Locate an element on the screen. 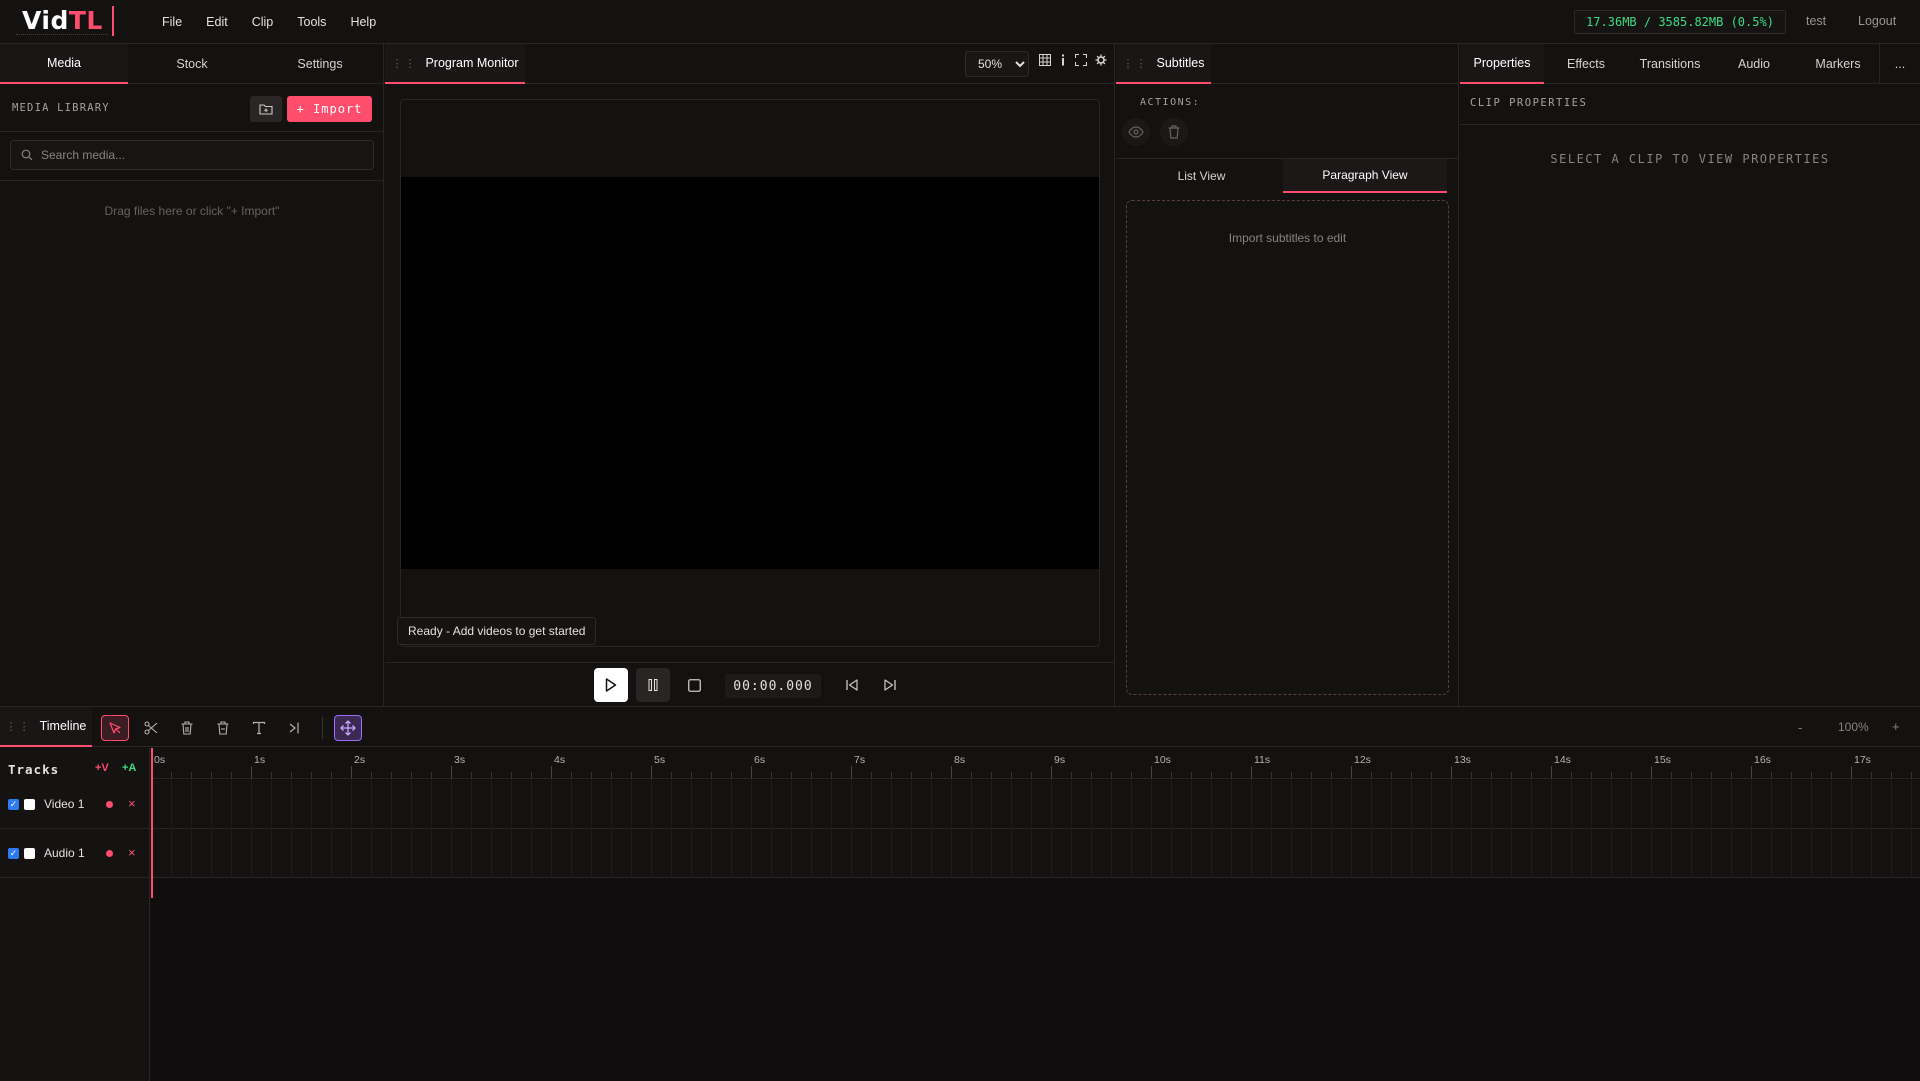  tab-audio: Audio is located at coordinates (1754, 64).